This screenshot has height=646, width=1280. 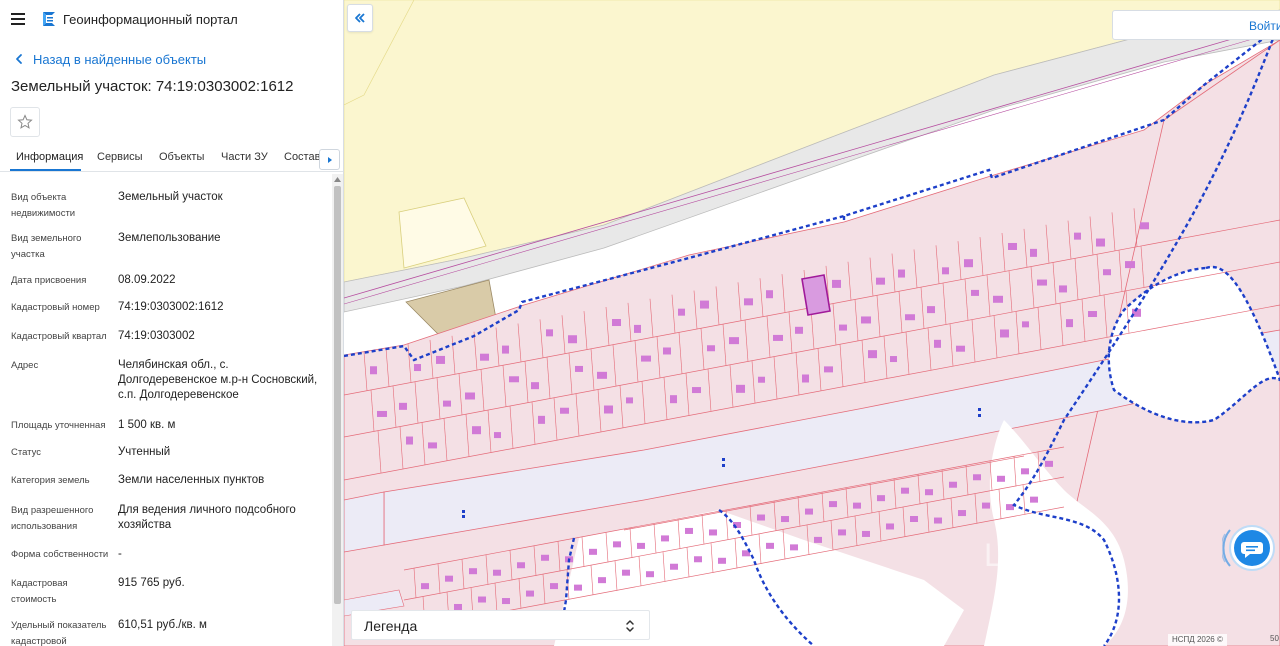 I want to click on login-button: Войти, so click(x=1196, y=25).